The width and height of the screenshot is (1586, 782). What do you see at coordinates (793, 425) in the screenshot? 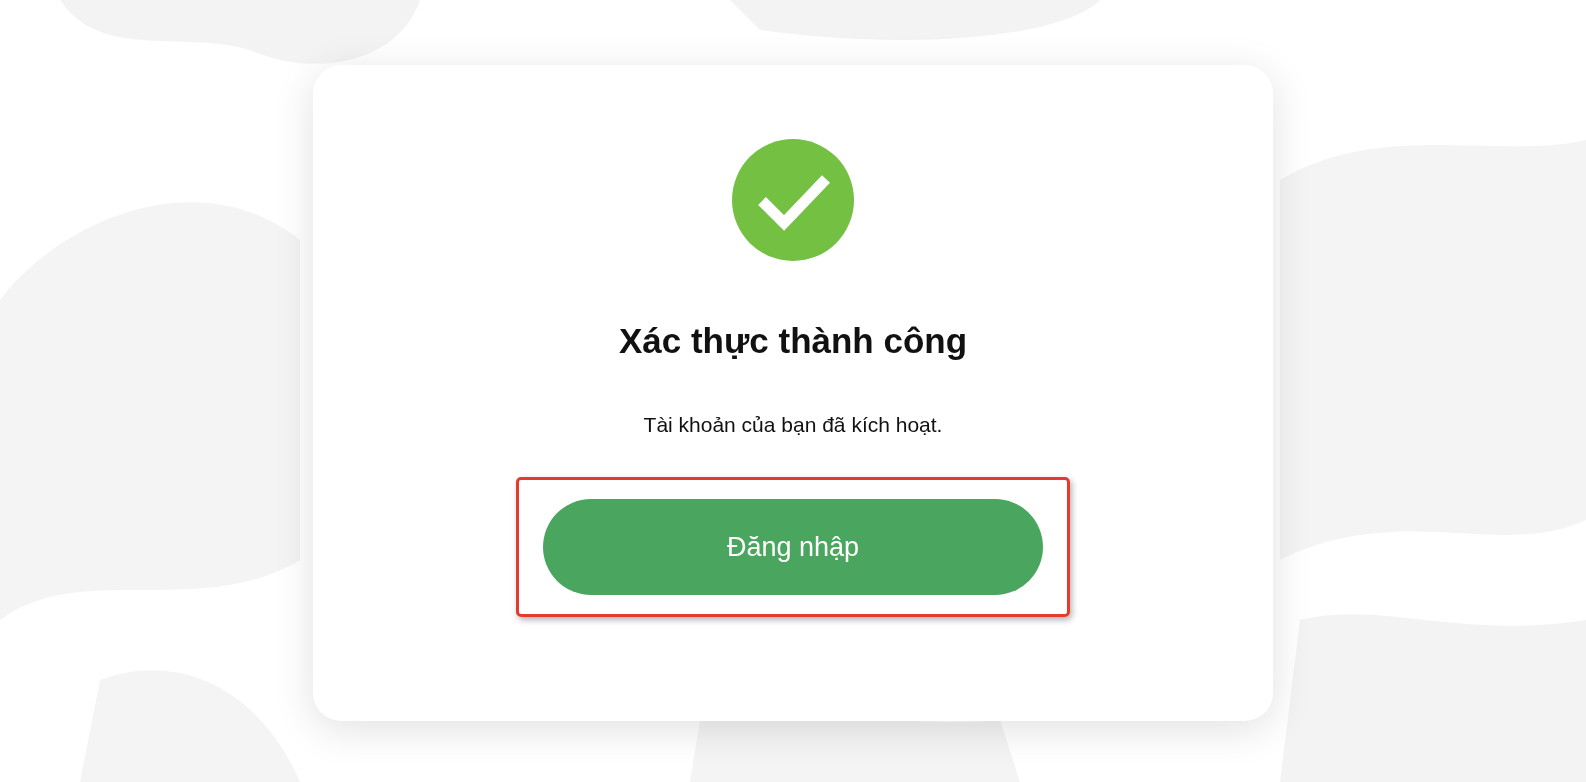
I see `dialog-message: Tài khoản của bạn đã kích hoạt.` at bounding box center [793, 425].